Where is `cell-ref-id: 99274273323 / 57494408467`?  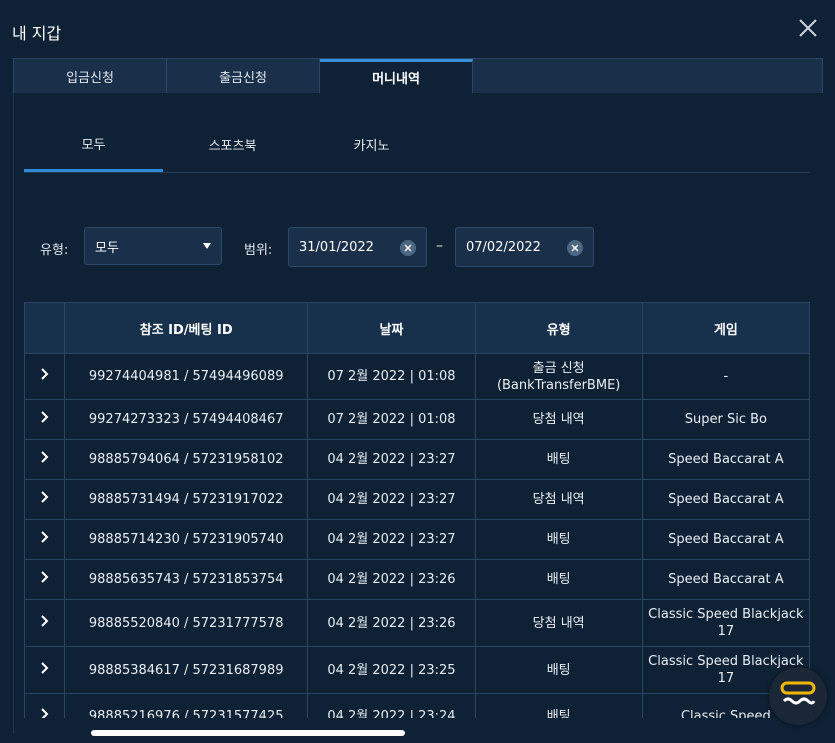
cell-ref-id: 99274273323 / 57494408467 is located at coordinates (186, 419).